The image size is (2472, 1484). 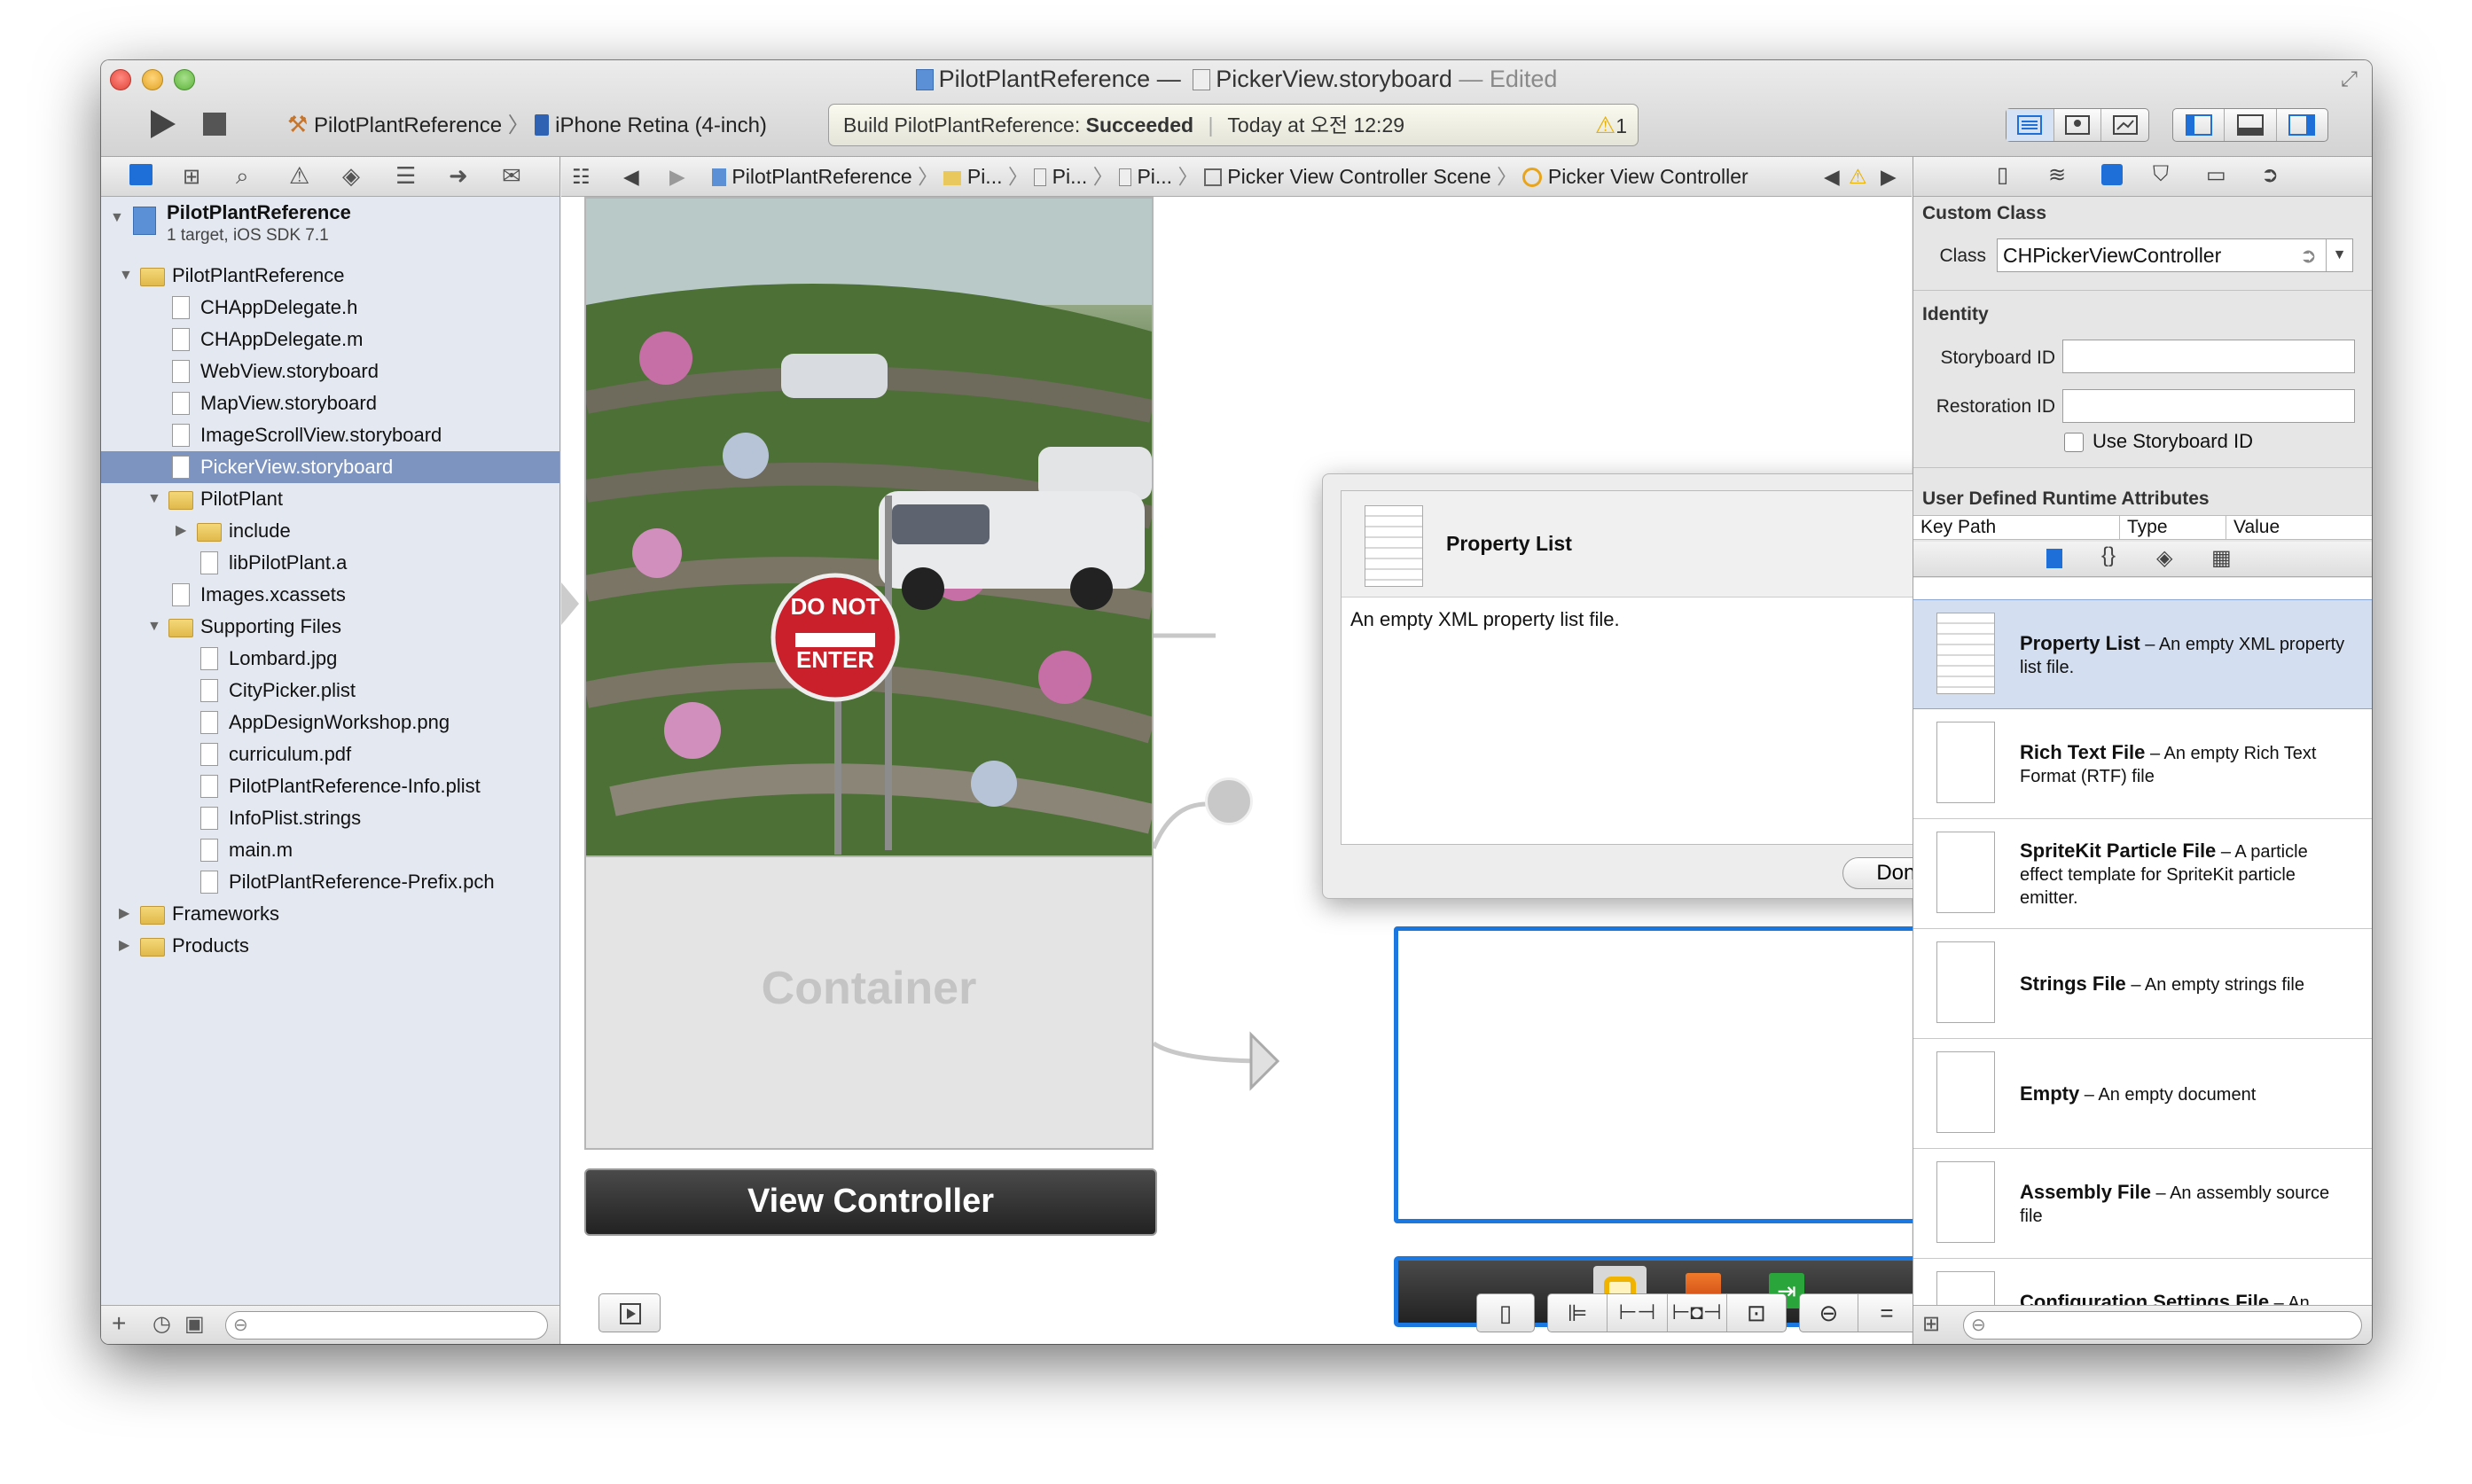 I want to click on run-button, so click(x=161, y=124).